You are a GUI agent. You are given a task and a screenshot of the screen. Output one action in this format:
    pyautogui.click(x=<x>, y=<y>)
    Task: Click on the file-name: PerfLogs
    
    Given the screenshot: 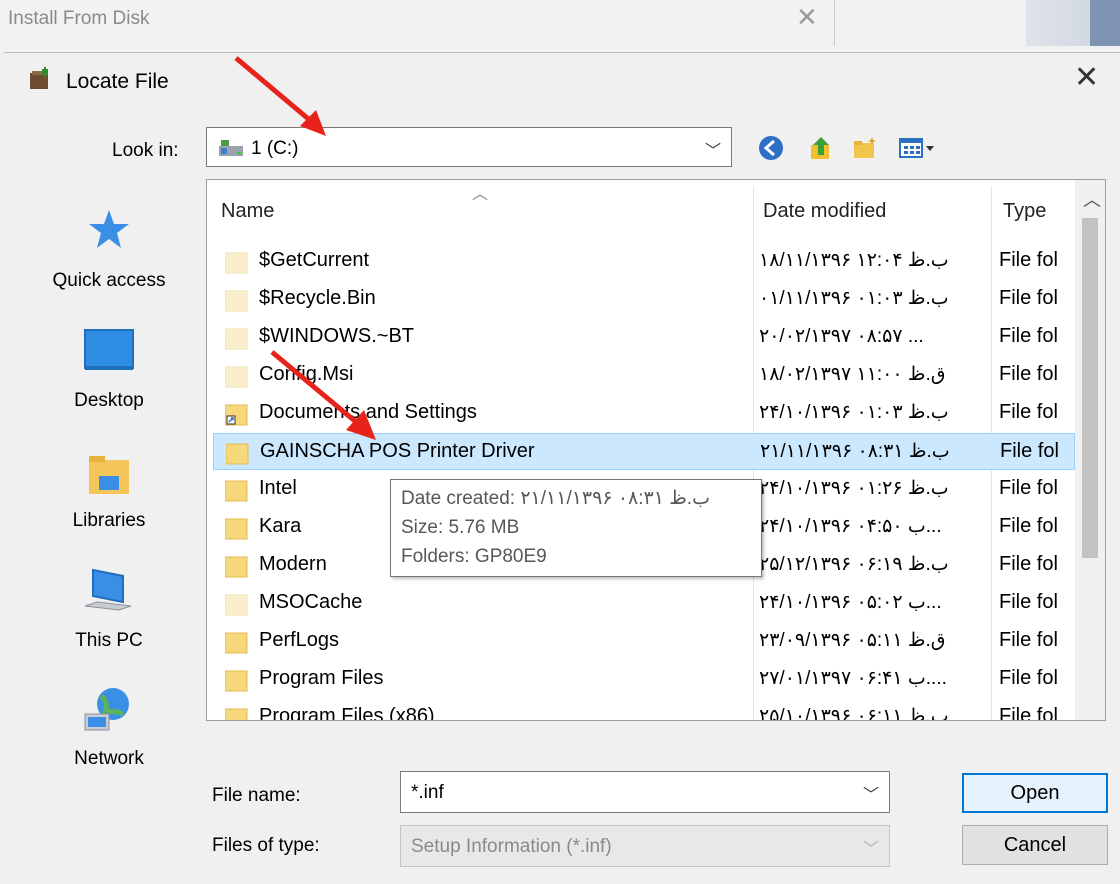 What is the action you would take?
    pyautogui.click(x=299, y=640)
    